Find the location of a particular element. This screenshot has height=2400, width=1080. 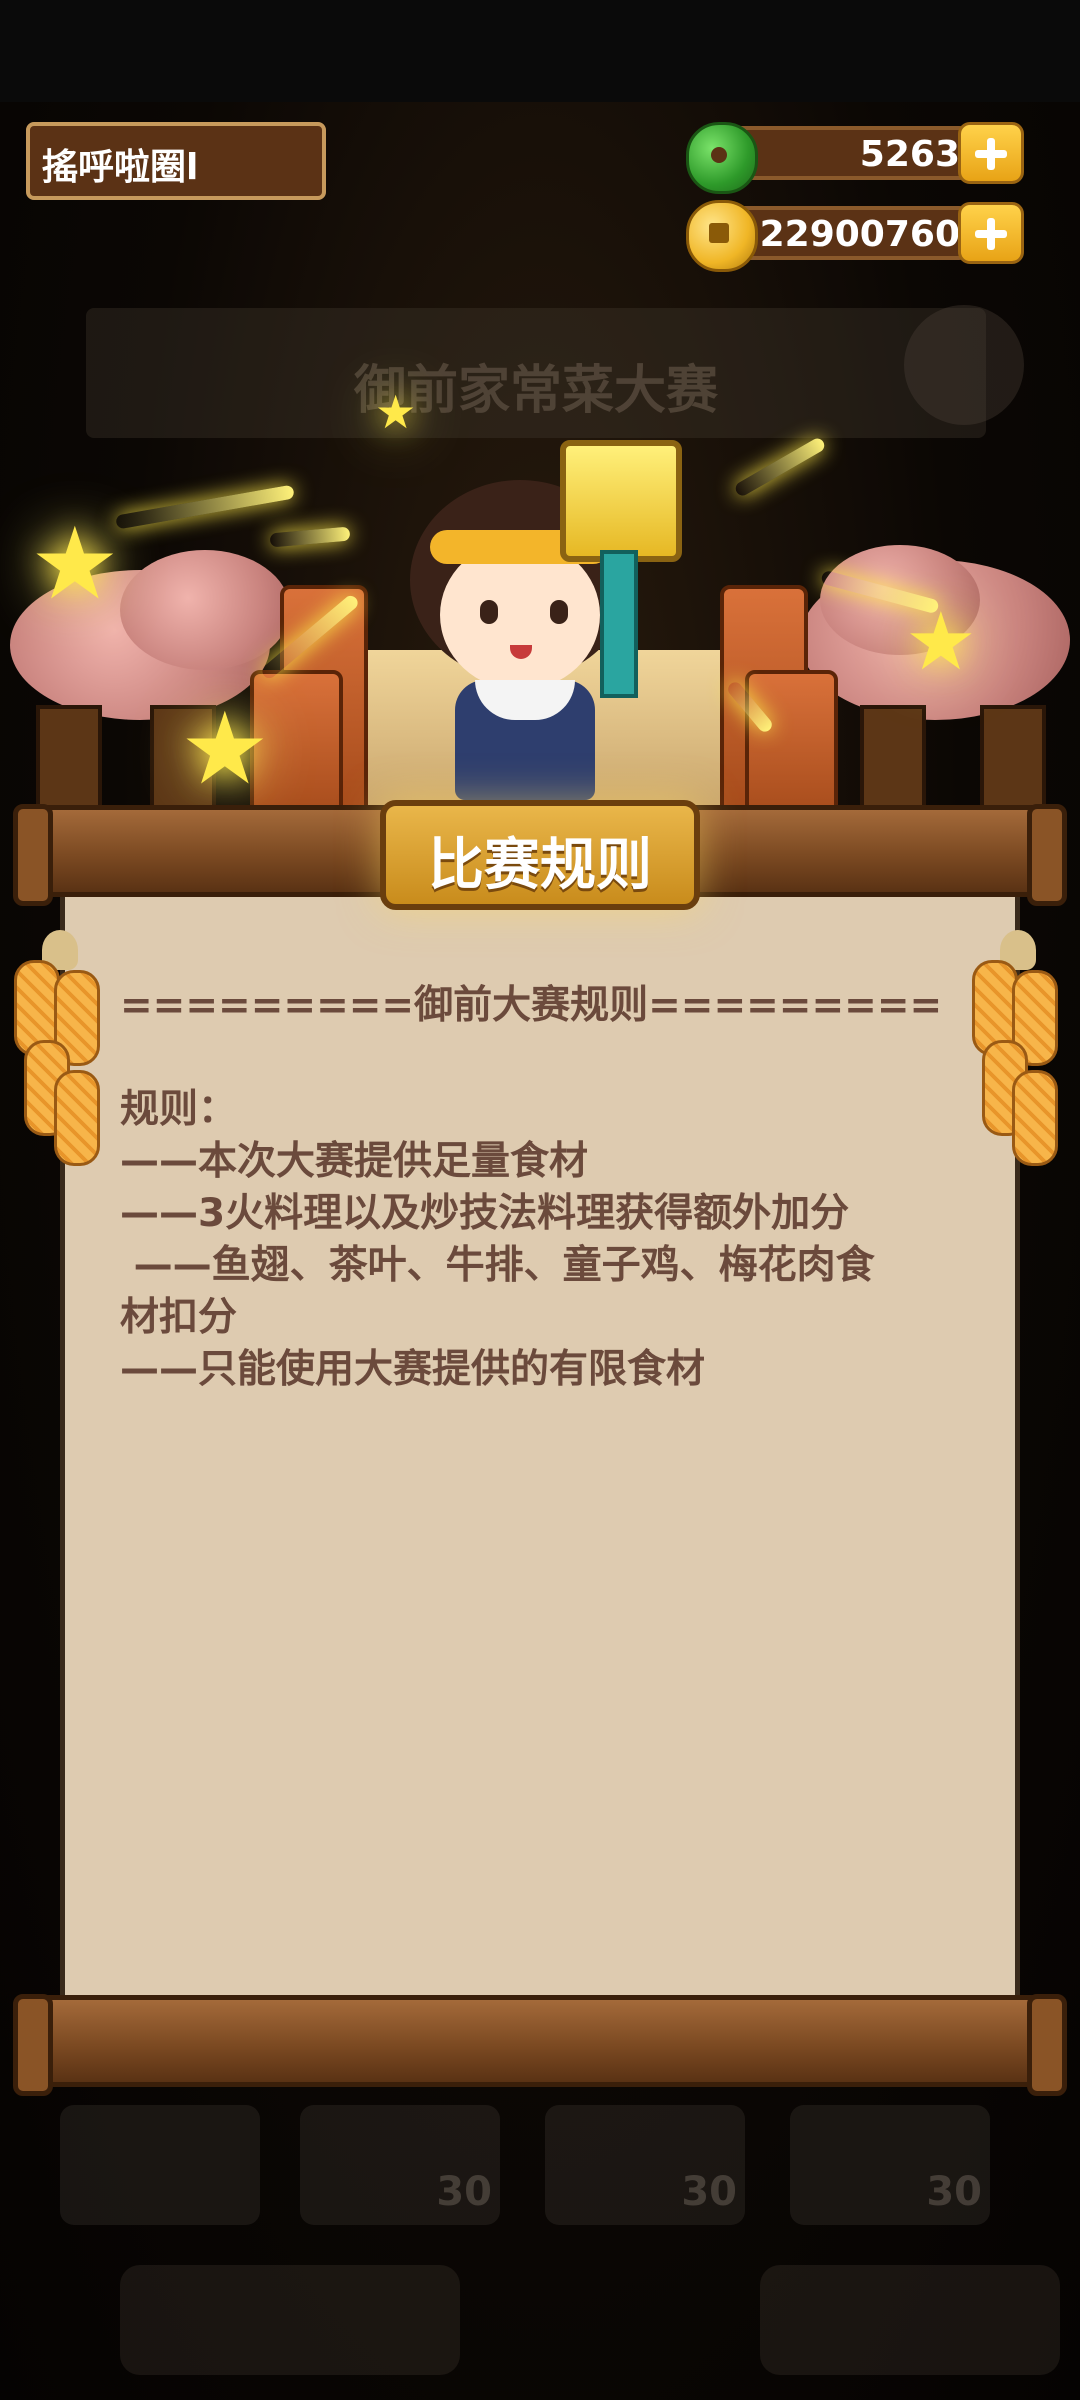

background-banner-text: 御前家常菜大赛 is located at coordinates (535, 391).